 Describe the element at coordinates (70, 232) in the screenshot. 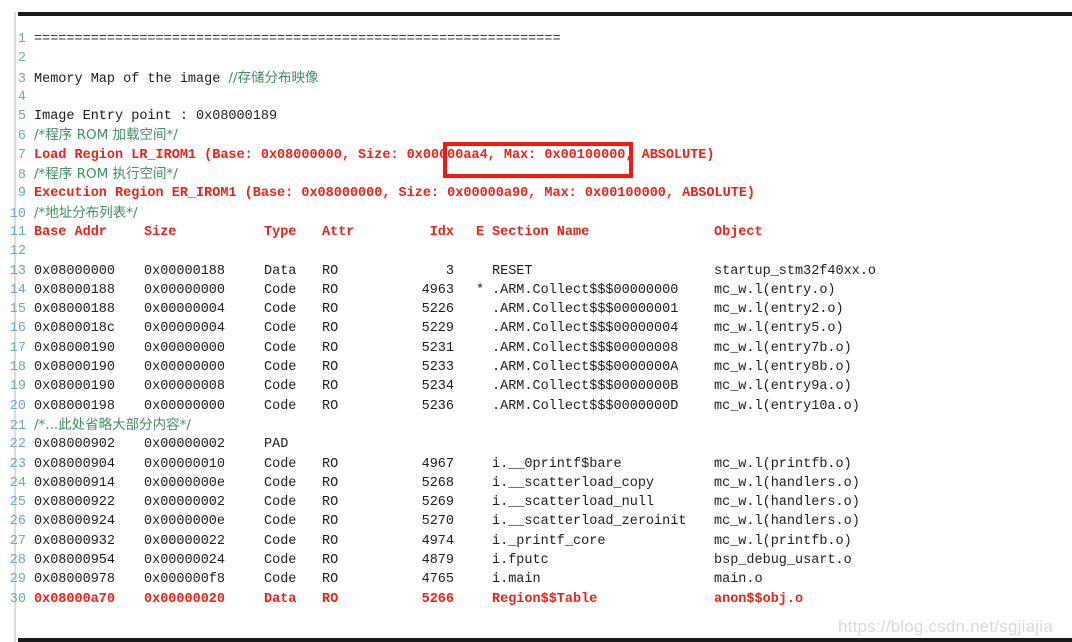

I see `column-header-base-addr: Base Addr` at that location.